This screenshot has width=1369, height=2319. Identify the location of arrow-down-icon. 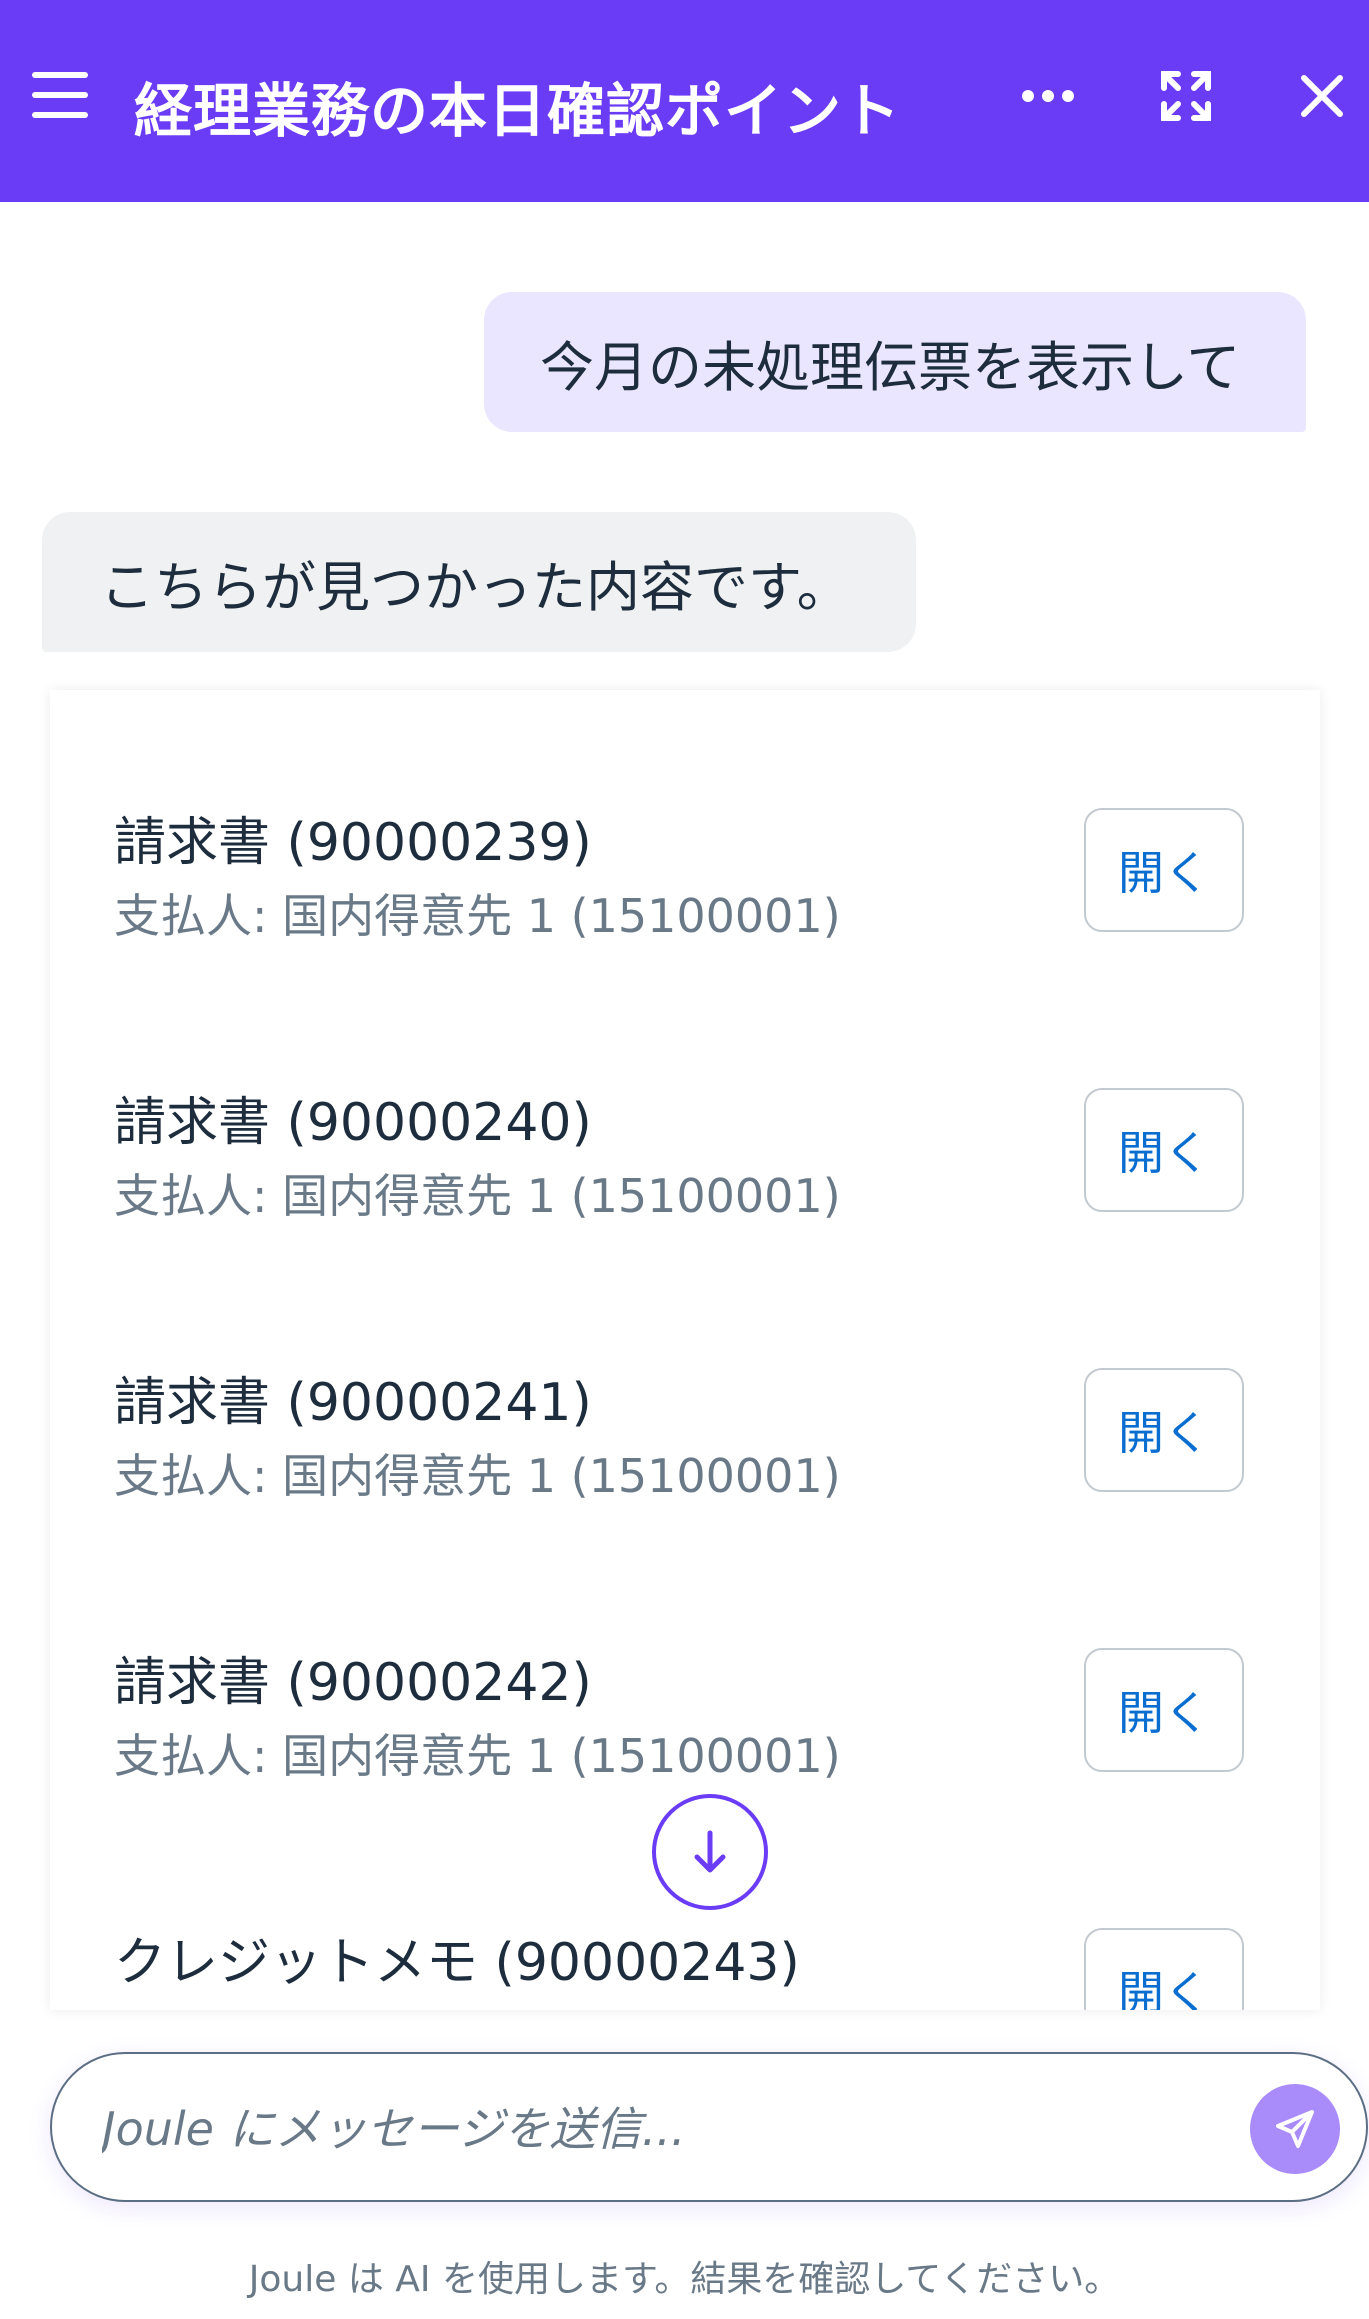
(710, 1851).